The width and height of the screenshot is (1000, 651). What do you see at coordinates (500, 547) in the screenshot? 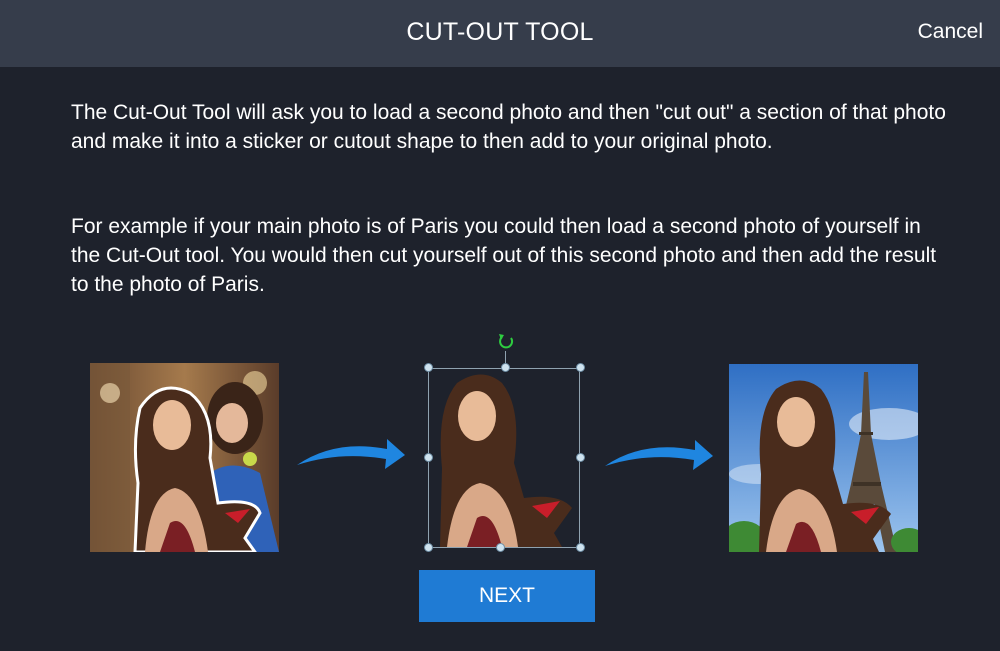
I see `selection-handle-bottom` at bounding box center [500, 547].